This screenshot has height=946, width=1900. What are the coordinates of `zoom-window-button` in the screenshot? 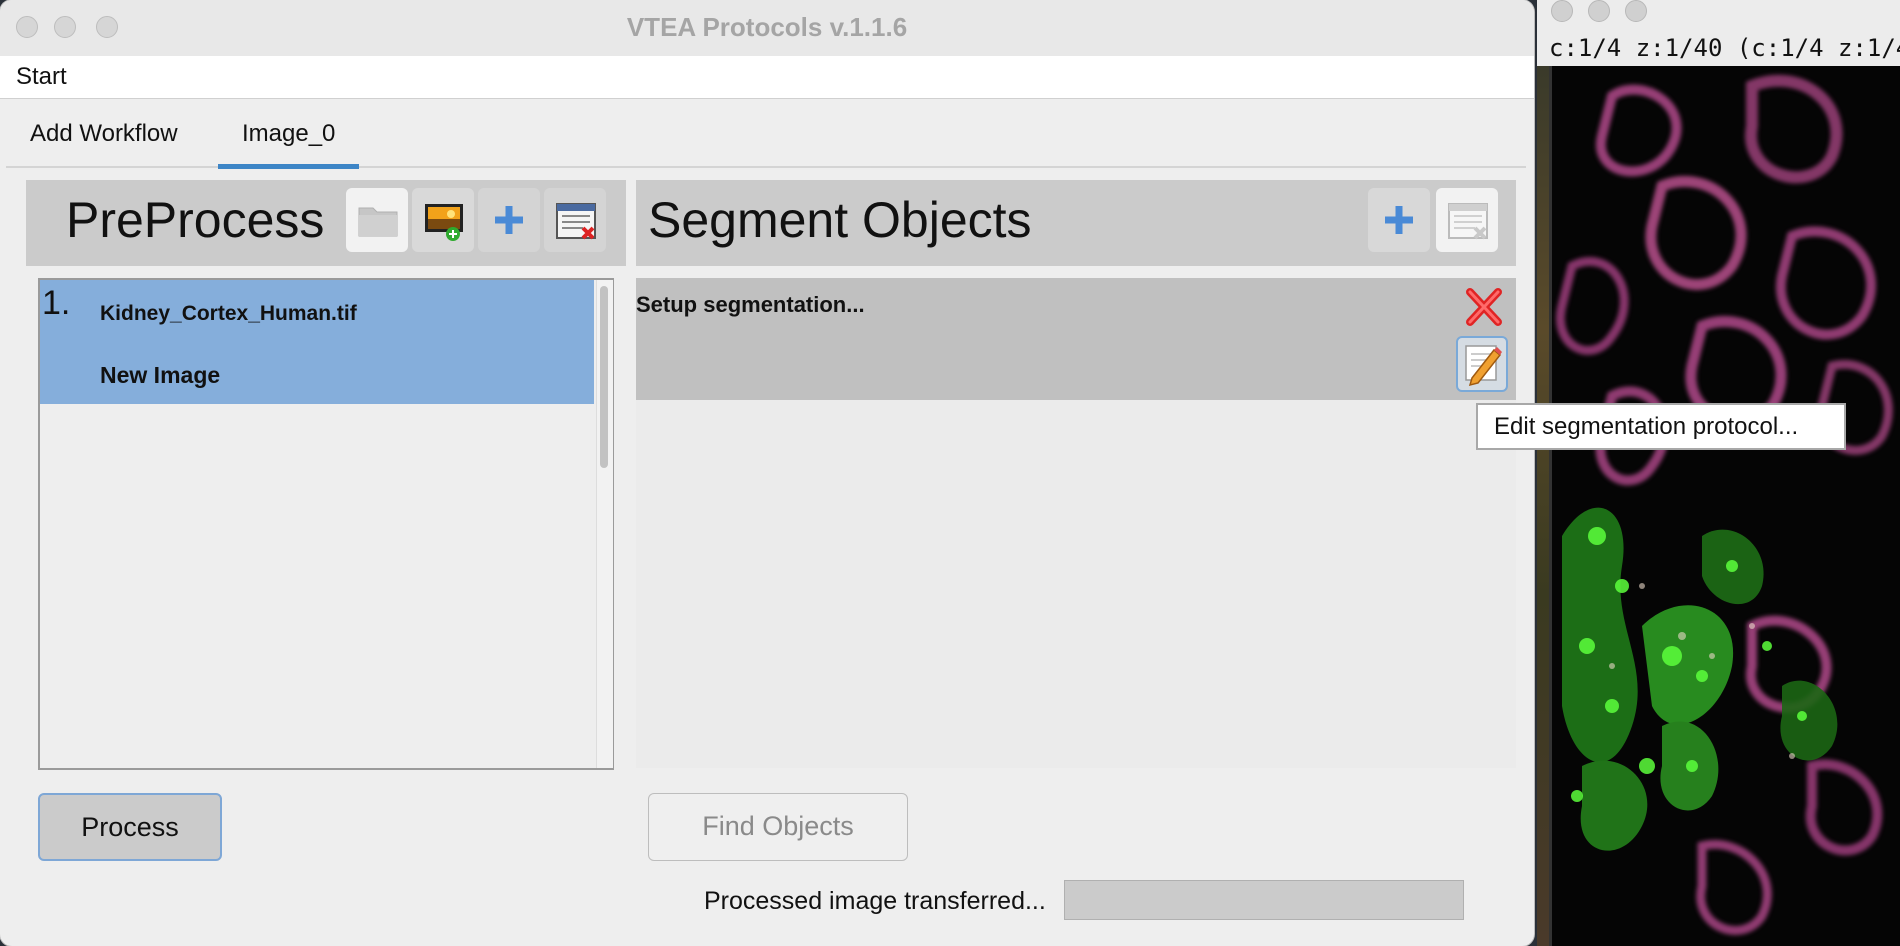 It's located at (1636, 11).